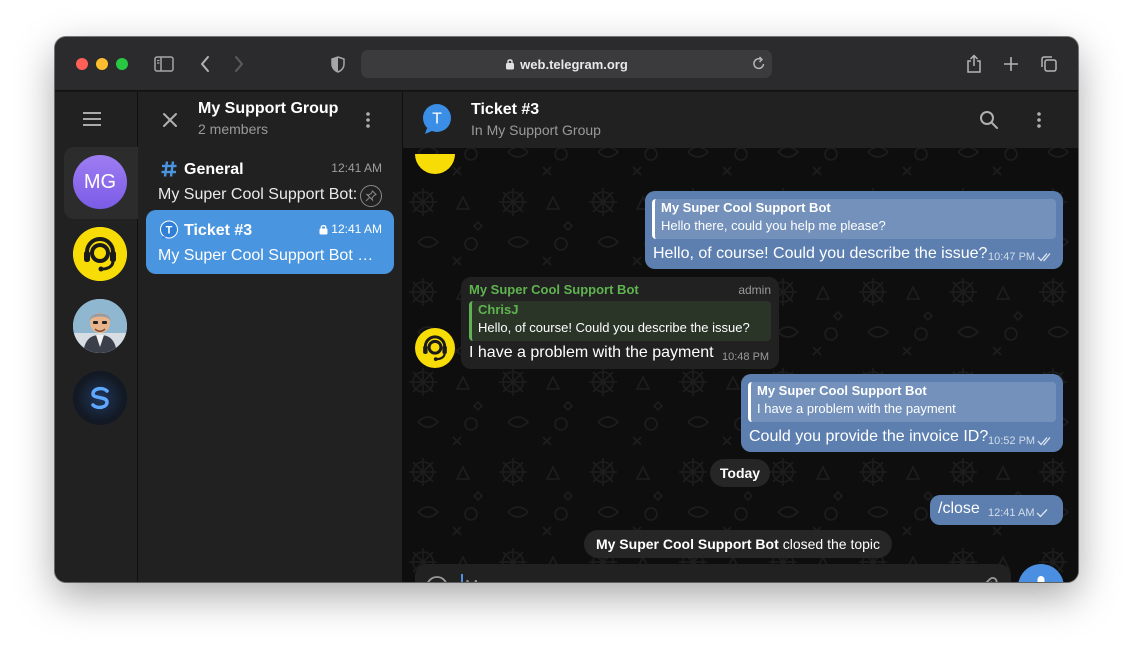 This screenshot has width=1133, height=655. What do you see at coordinates (437, 578) in the screenshot?
I see `emoji-smile-icon` at bounding box center [437, 578].